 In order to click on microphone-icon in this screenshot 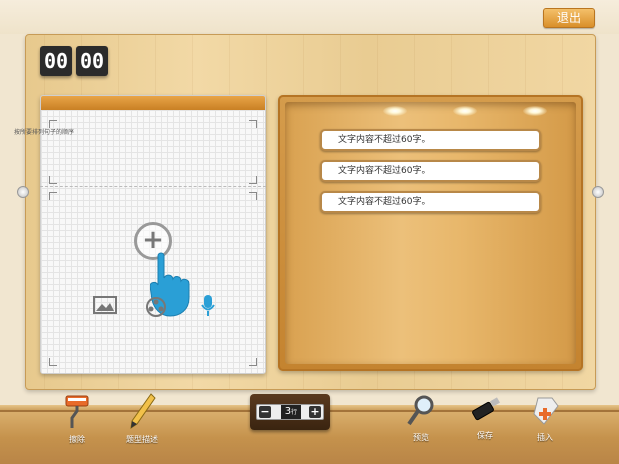, I will do `click(208, 306)`.